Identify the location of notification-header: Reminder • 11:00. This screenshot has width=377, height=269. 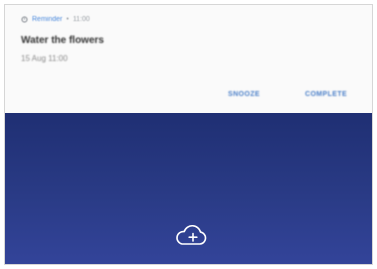
(55, 19).